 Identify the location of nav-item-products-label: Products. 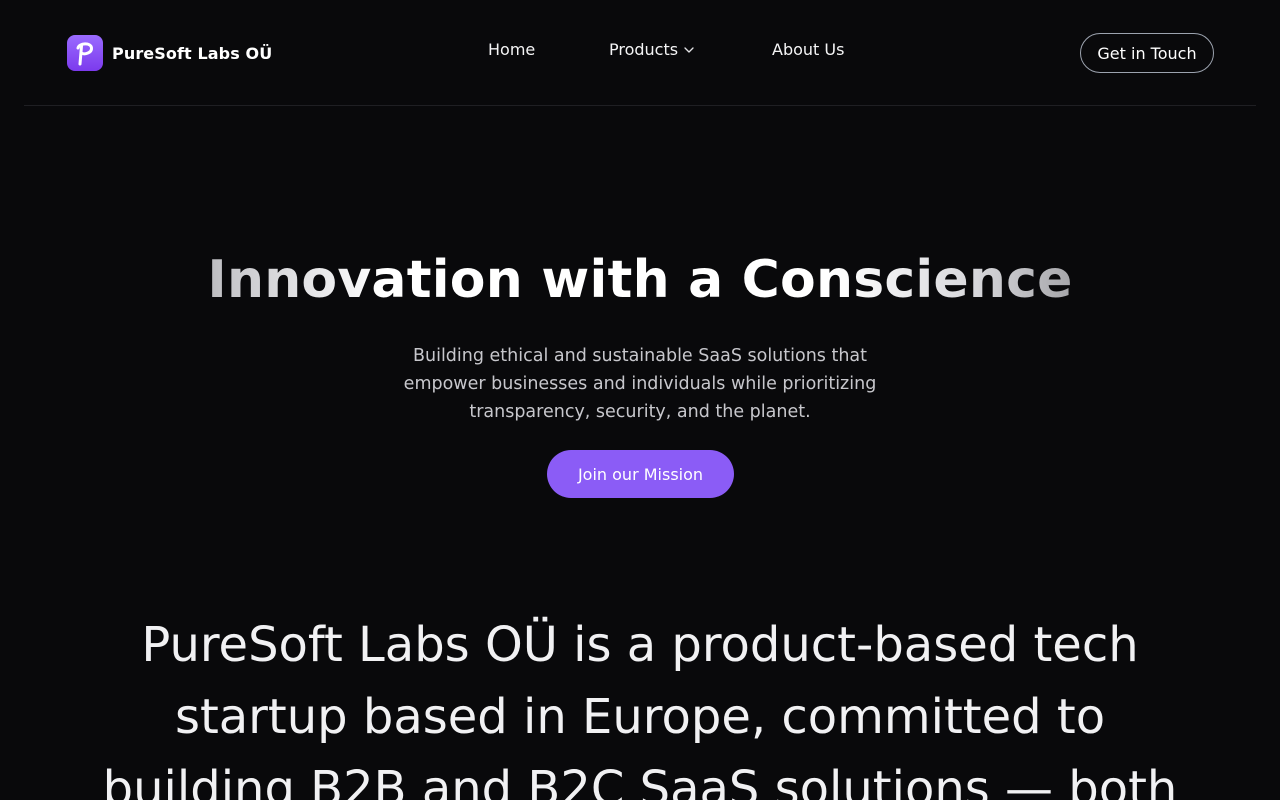
(644, 49).